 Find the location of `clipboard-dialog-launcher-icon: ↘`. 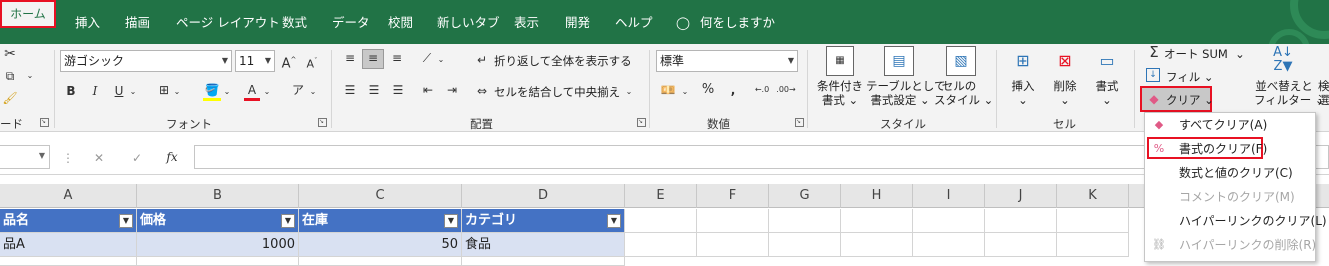

clipboard-dialog-launcher-icon: ↘ is located at coordinates (44, 122).